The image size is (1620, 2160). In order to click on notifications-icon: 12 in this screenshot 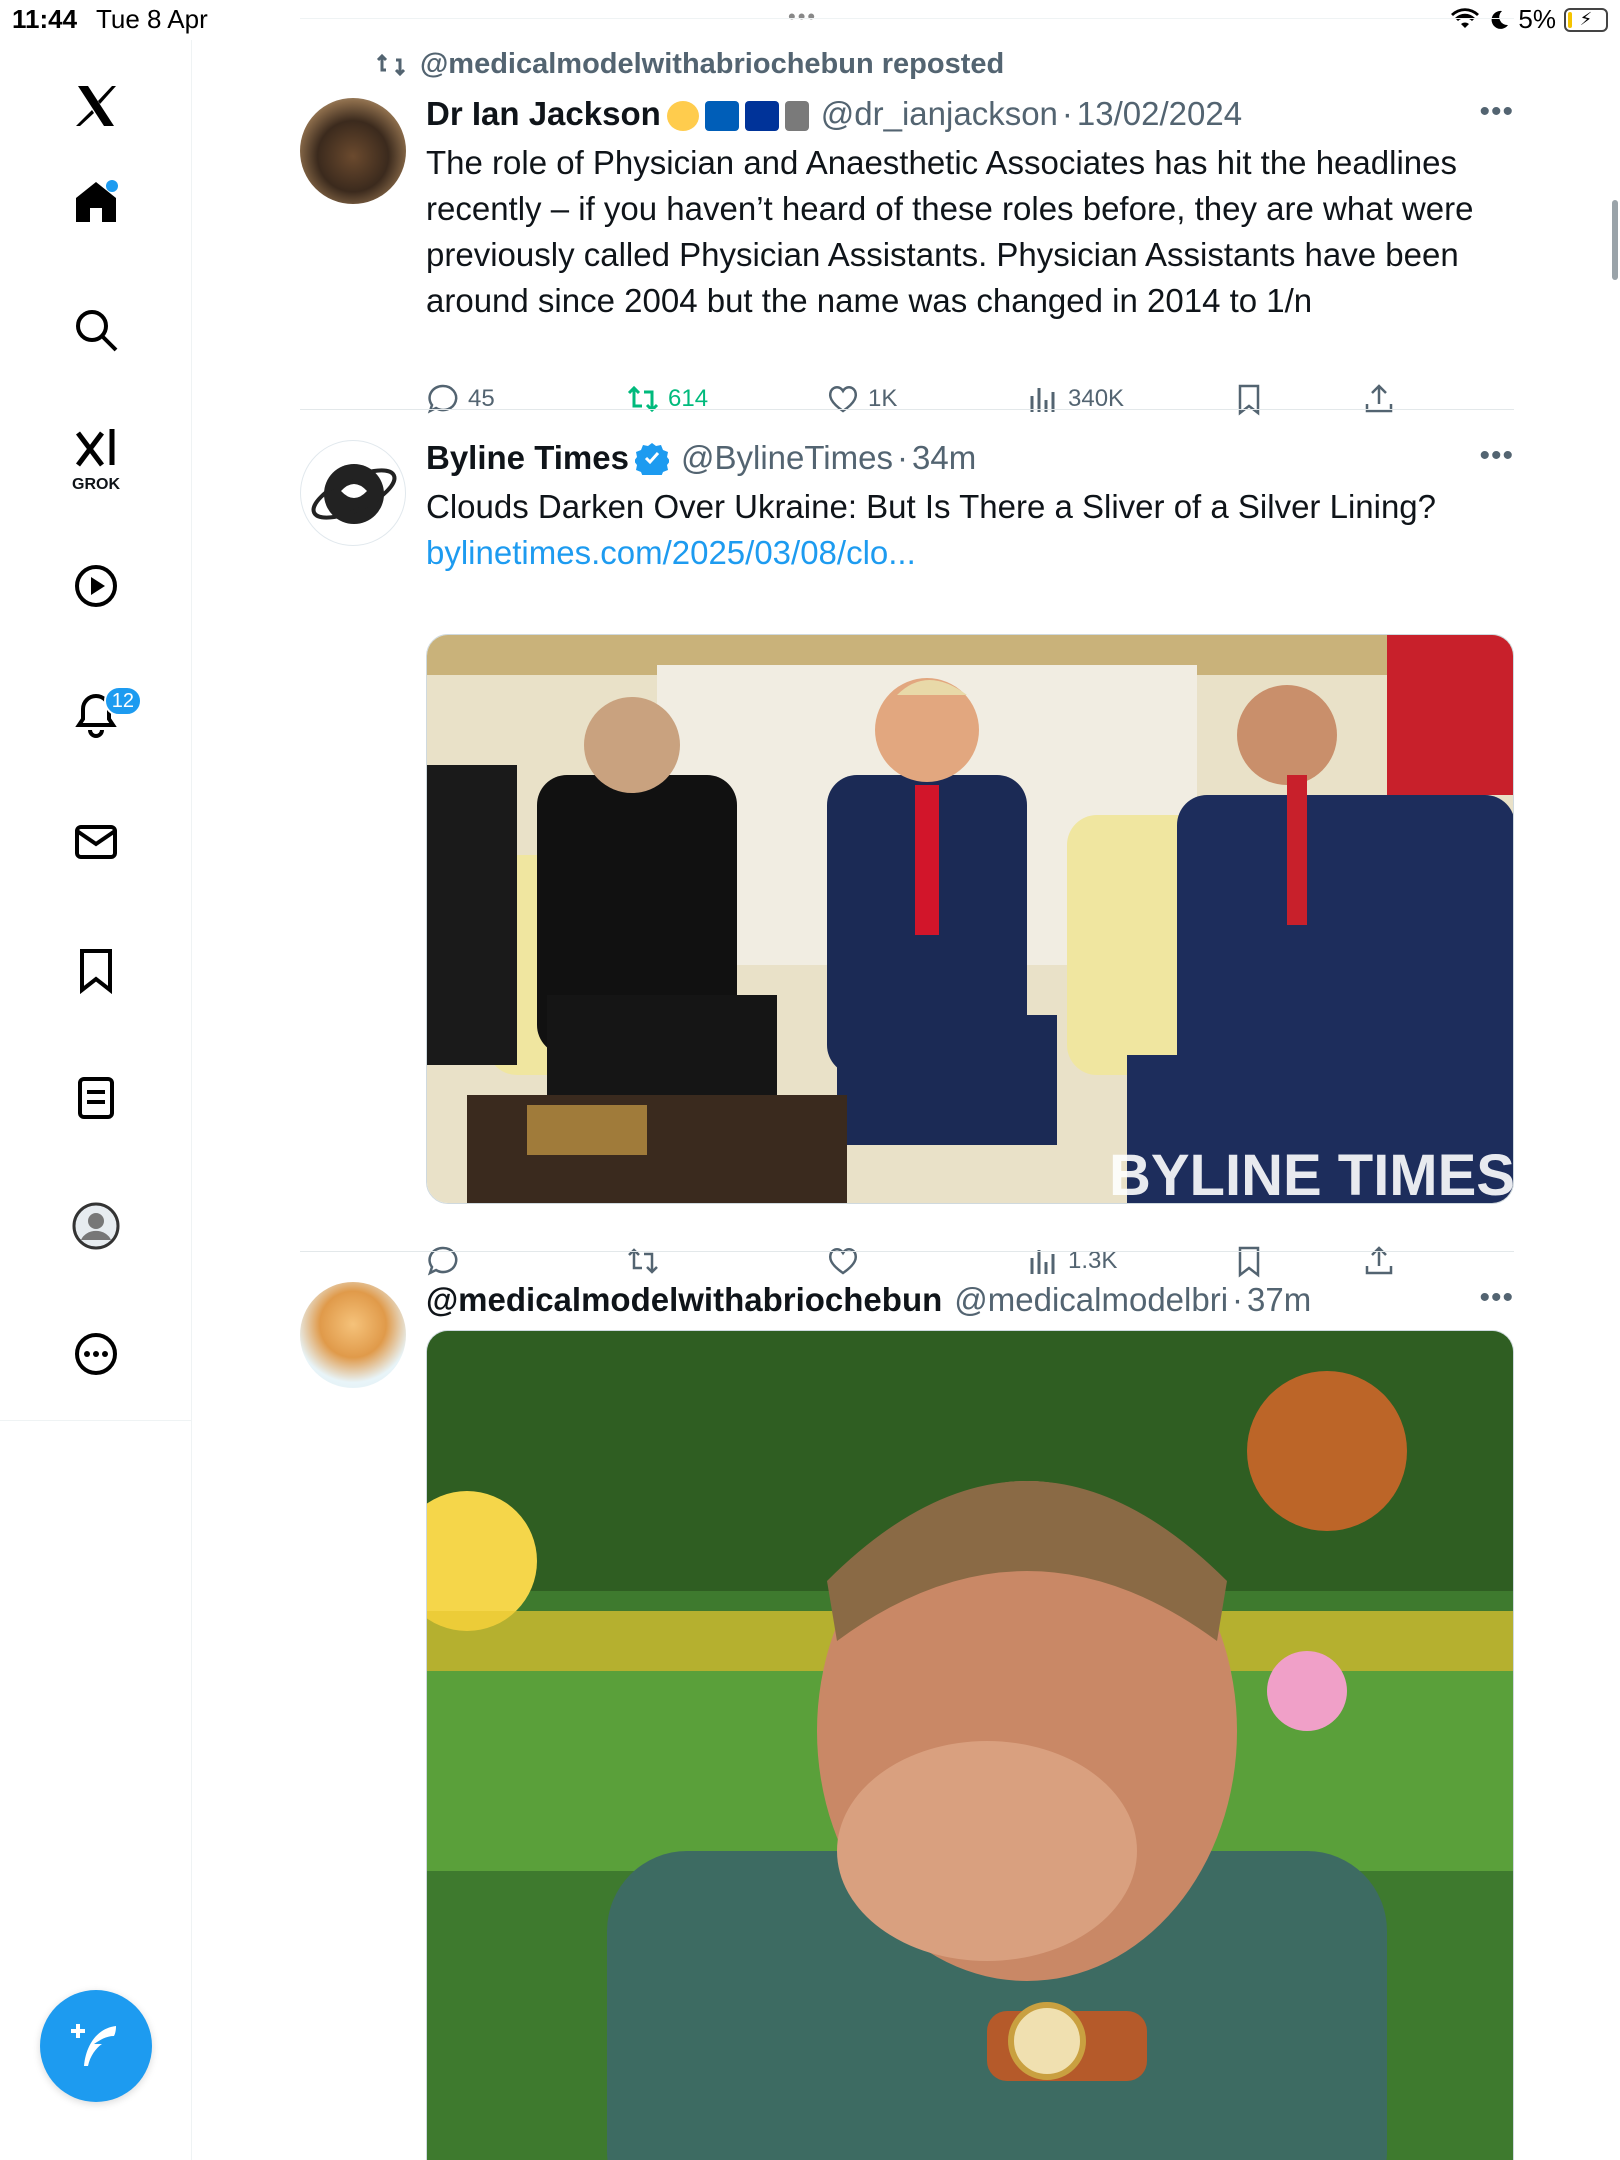, I will do `click(98, 714)`.